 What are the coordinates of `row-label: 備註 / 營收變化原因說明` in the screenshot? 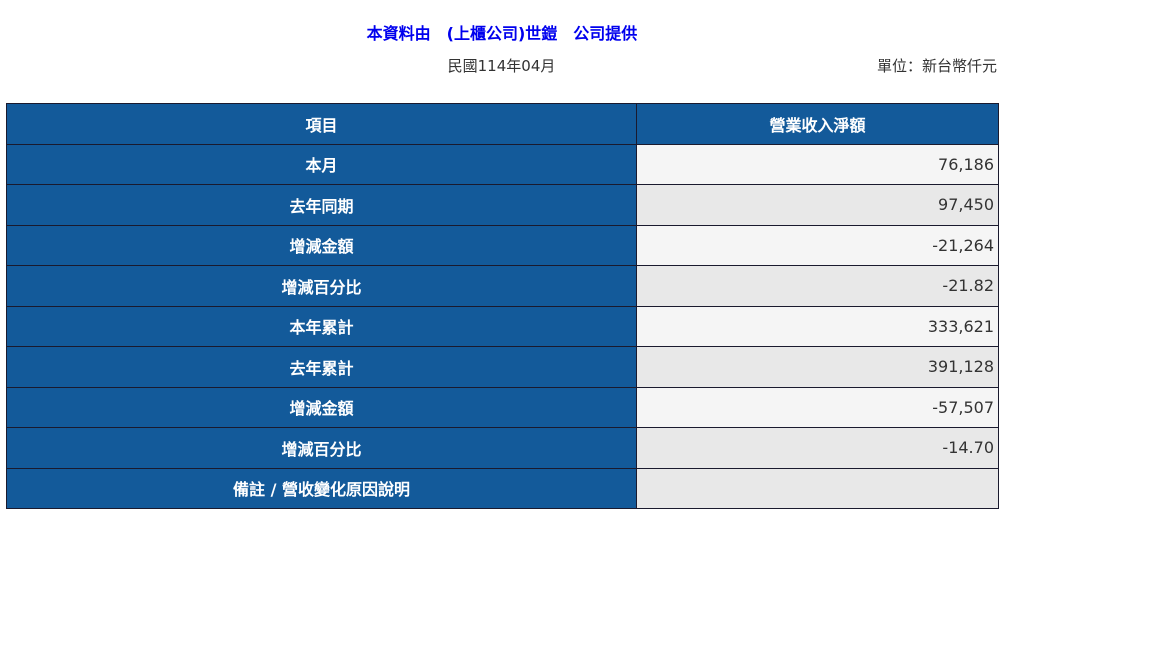 It's located at (321, 488).